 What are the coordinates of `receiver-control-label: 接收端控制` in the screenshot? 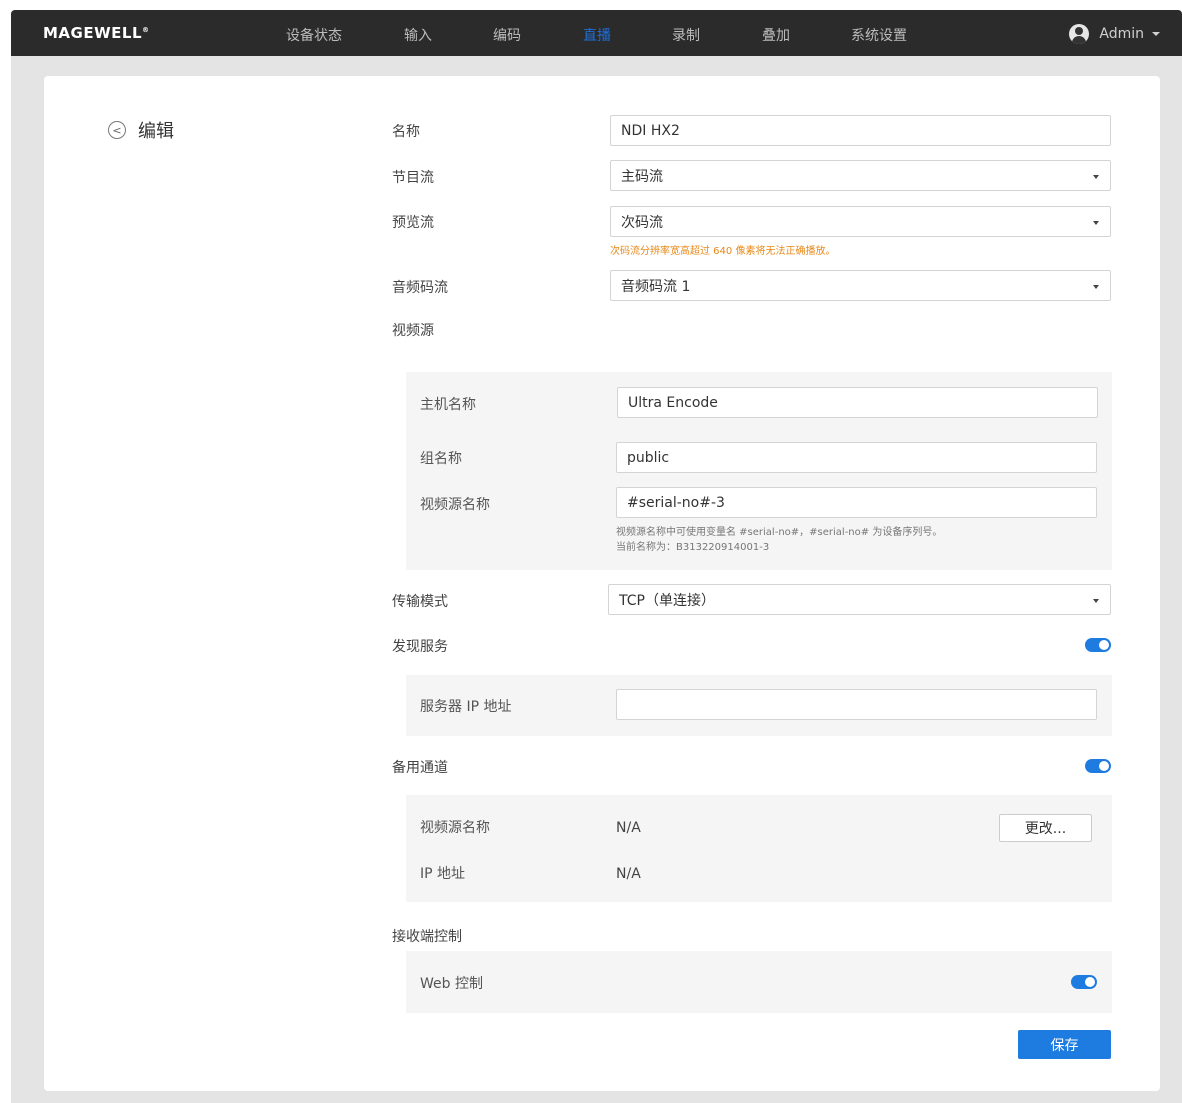 It's located at (427, 937).